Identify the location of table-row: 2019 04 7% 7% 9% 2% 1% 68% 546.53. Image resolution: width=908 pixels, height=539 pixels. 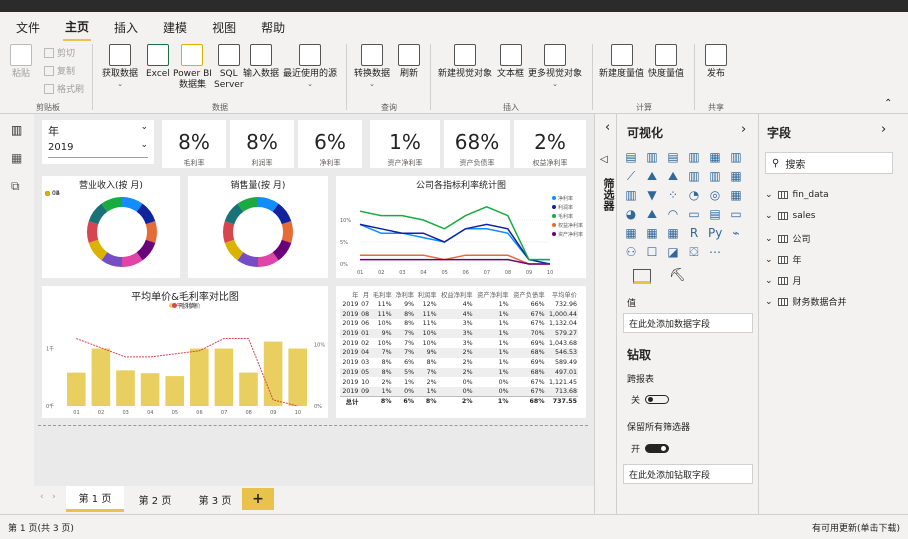
(459, 353).